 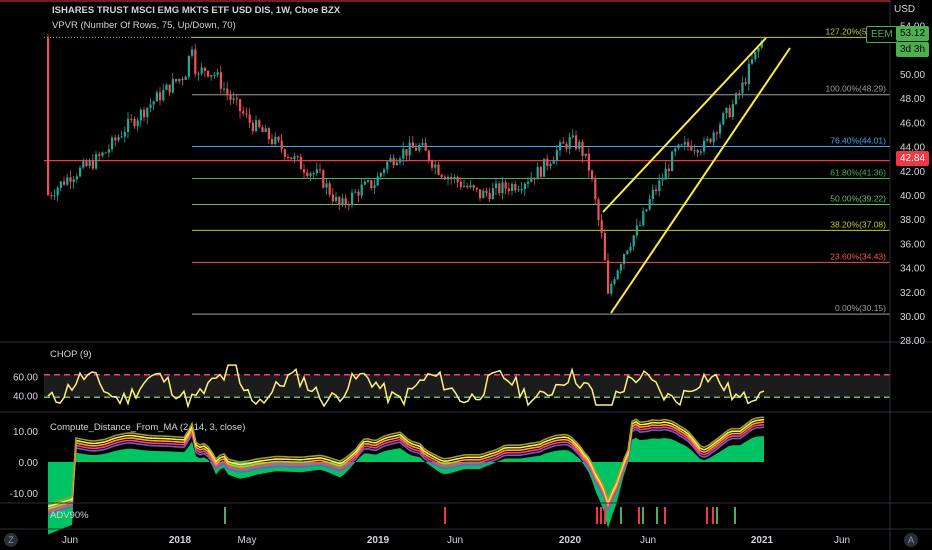 What do you see at coordinates (11, 540) in the screenshot?
I see `zoom-button: Z` at bounding box center [11, 540].